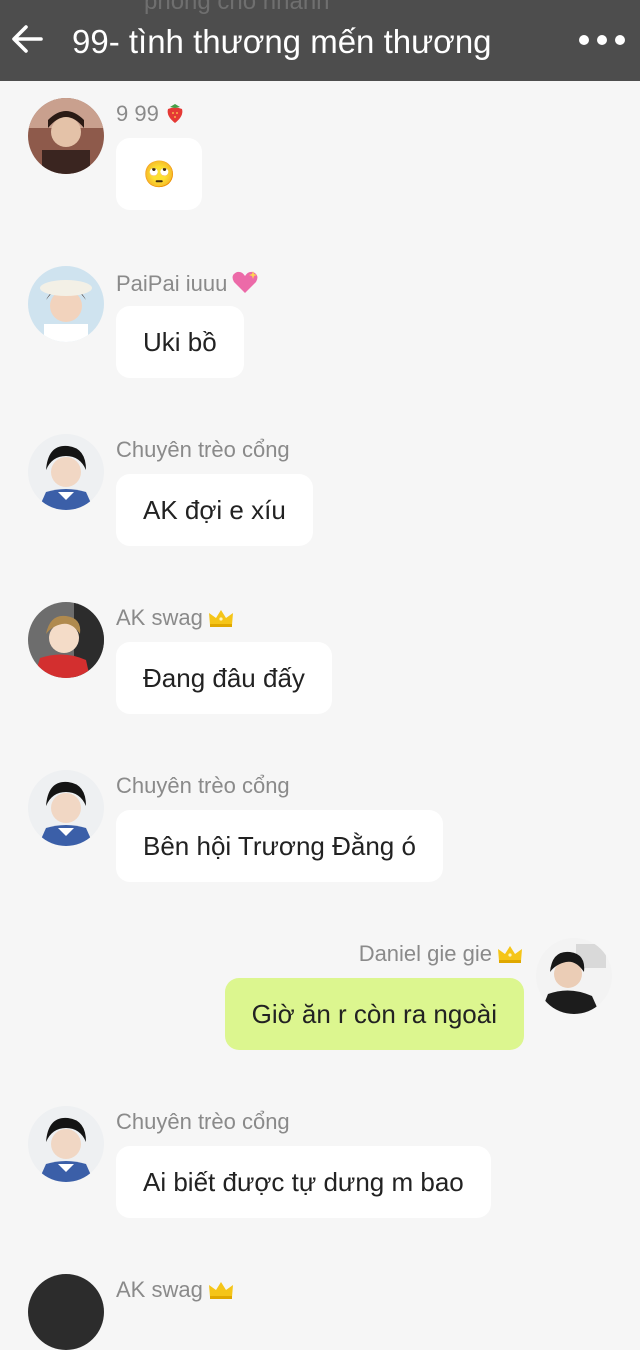 The image size is (640, 1350). I want to click on message-bubble: 🙄, so click(159, 174).